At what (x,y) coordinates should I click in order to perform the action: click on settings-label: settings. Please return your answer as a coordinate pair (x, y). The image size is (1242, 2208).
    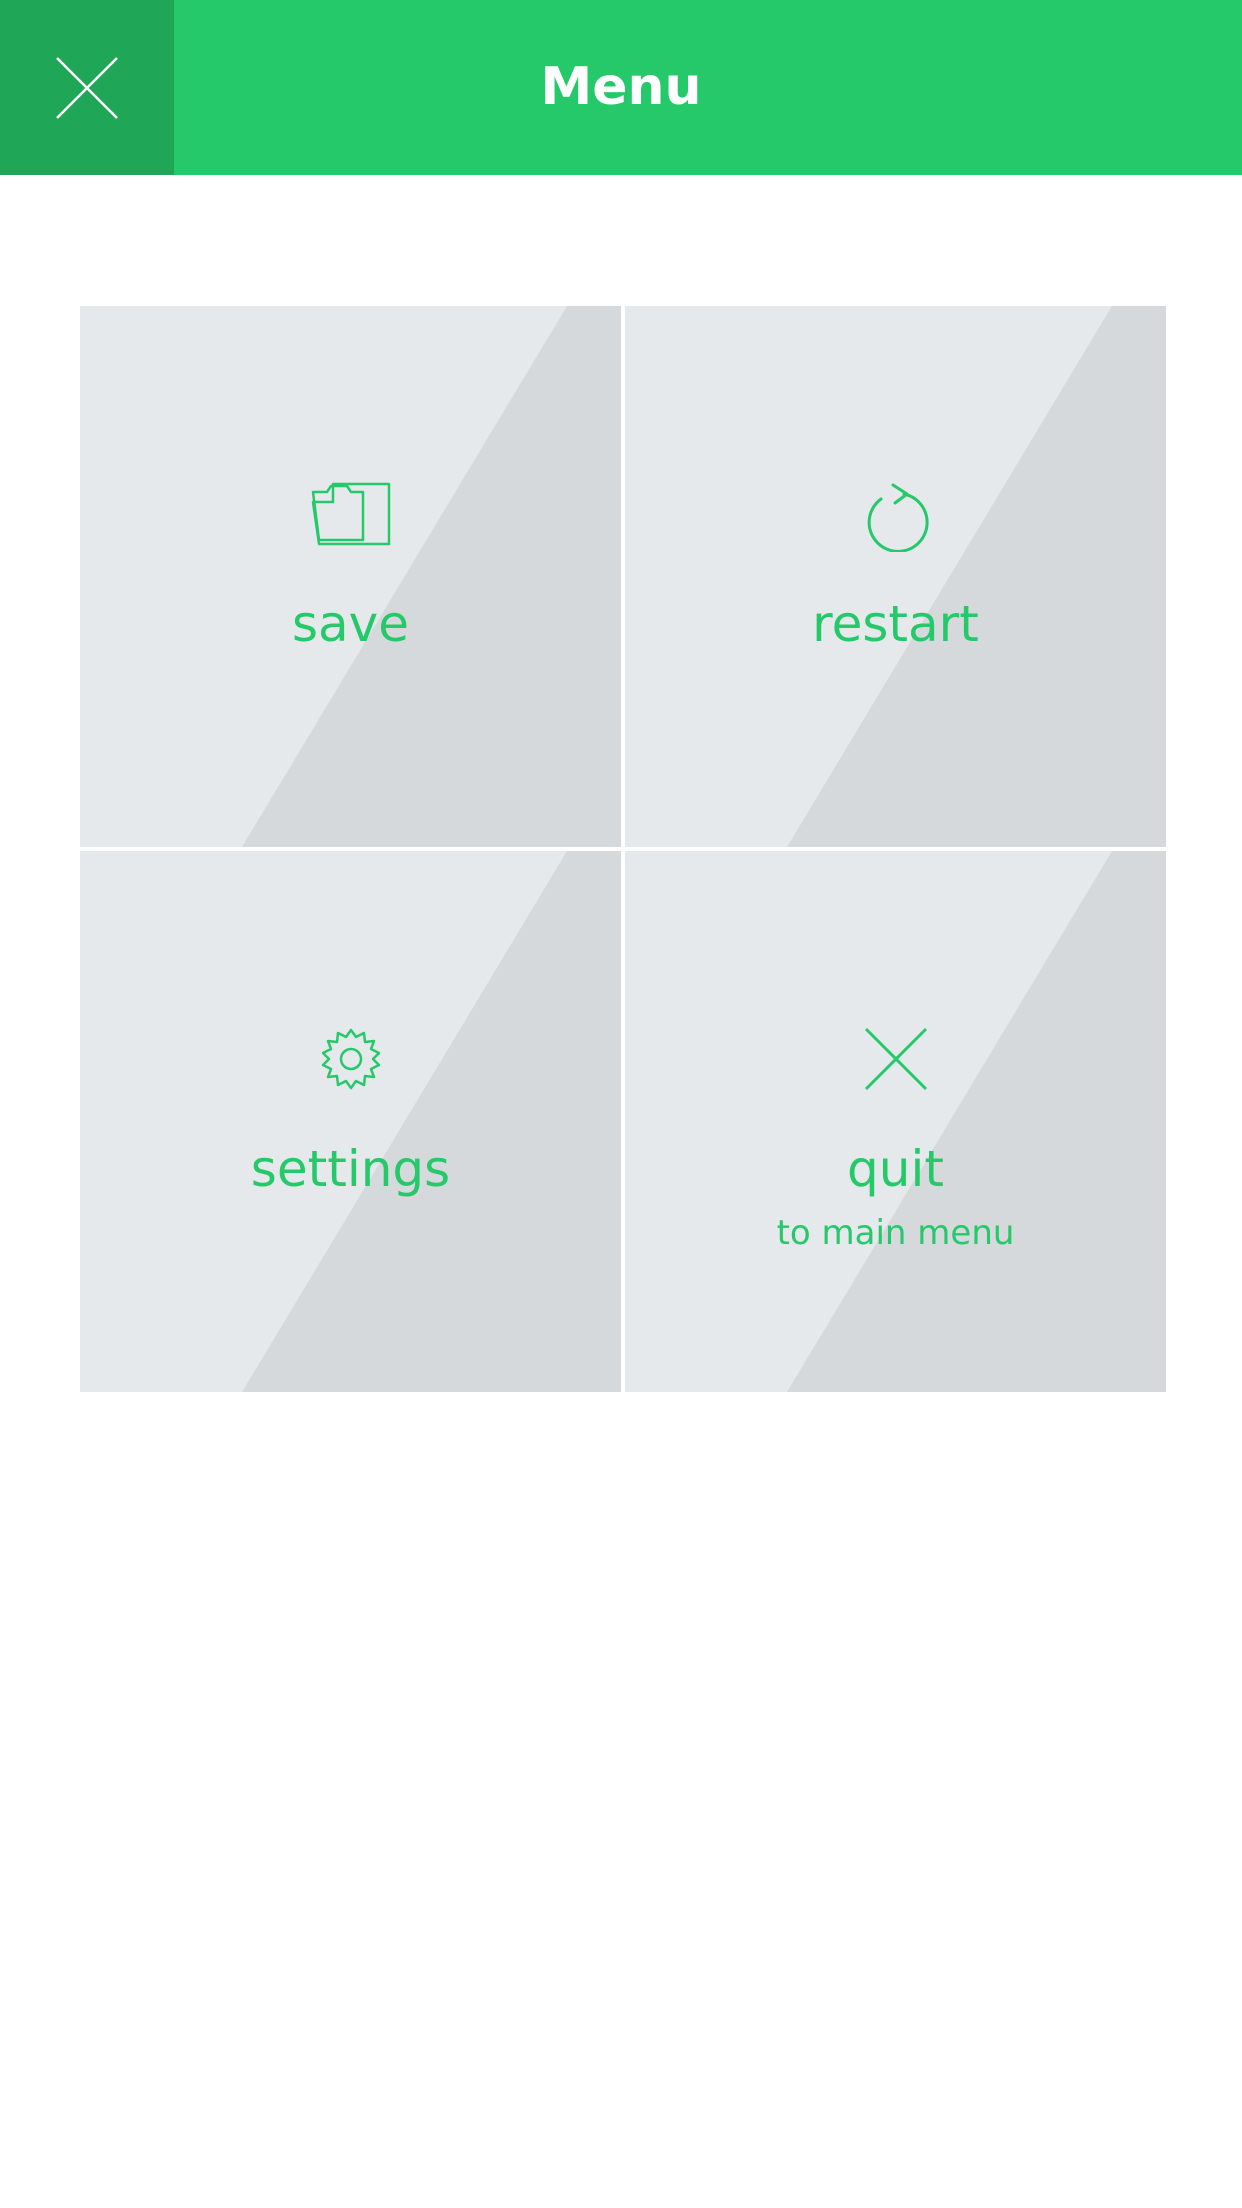
    Looking at the image, I should click on (350, 1169).